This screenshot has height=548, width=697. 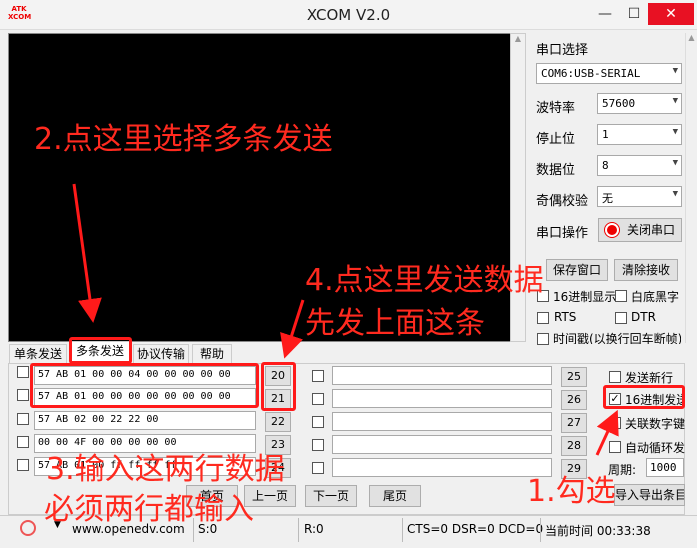 I want to click on stop-bits-label: 停止位, so click(x=556, y=139).